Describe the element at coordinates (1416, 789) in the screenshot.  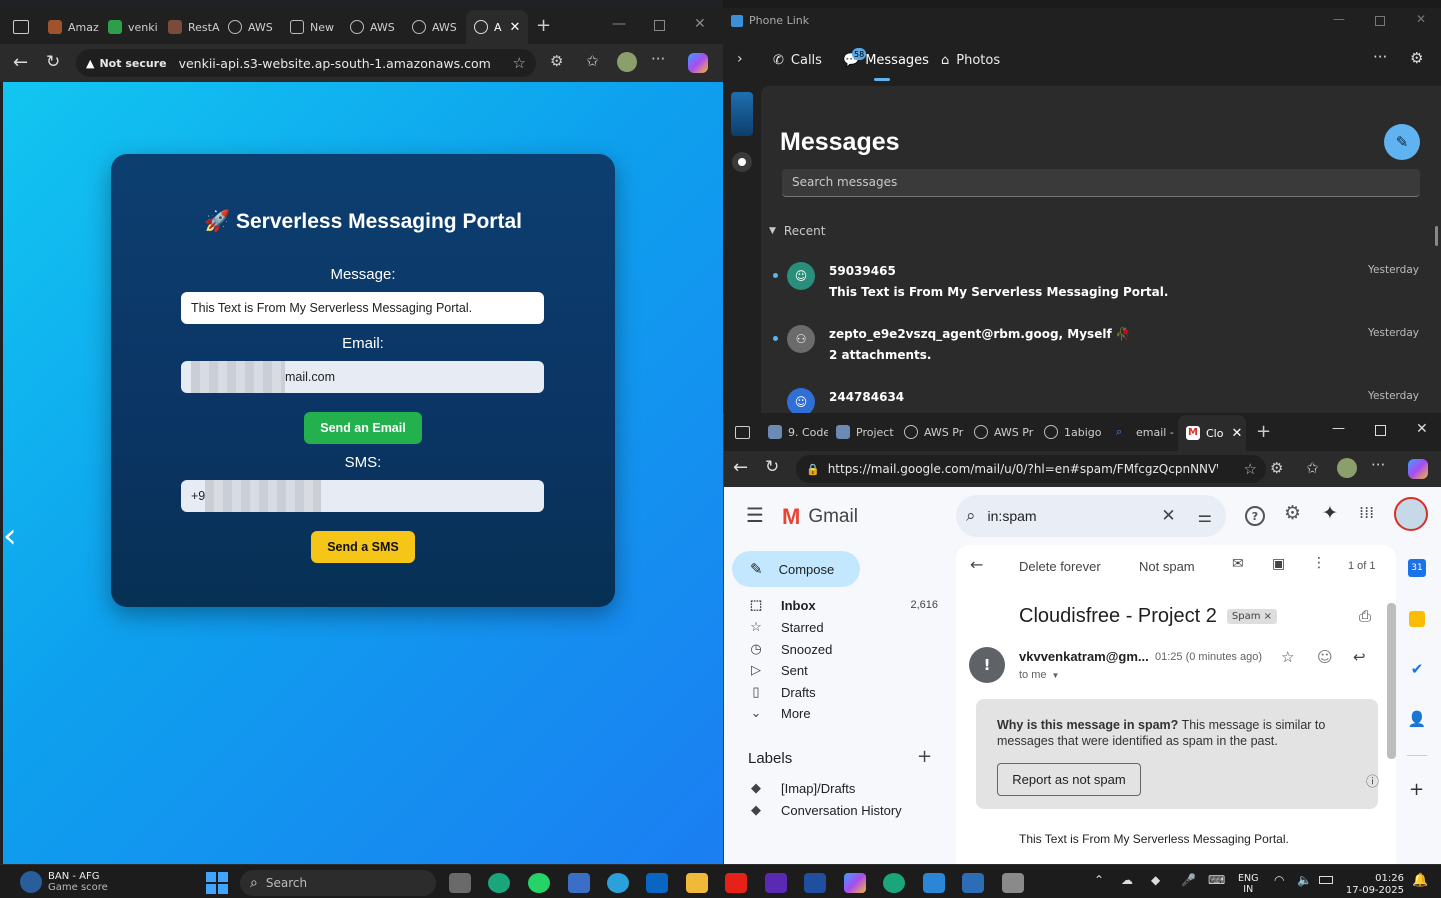
I see `add-addon-icon: +` at that location.